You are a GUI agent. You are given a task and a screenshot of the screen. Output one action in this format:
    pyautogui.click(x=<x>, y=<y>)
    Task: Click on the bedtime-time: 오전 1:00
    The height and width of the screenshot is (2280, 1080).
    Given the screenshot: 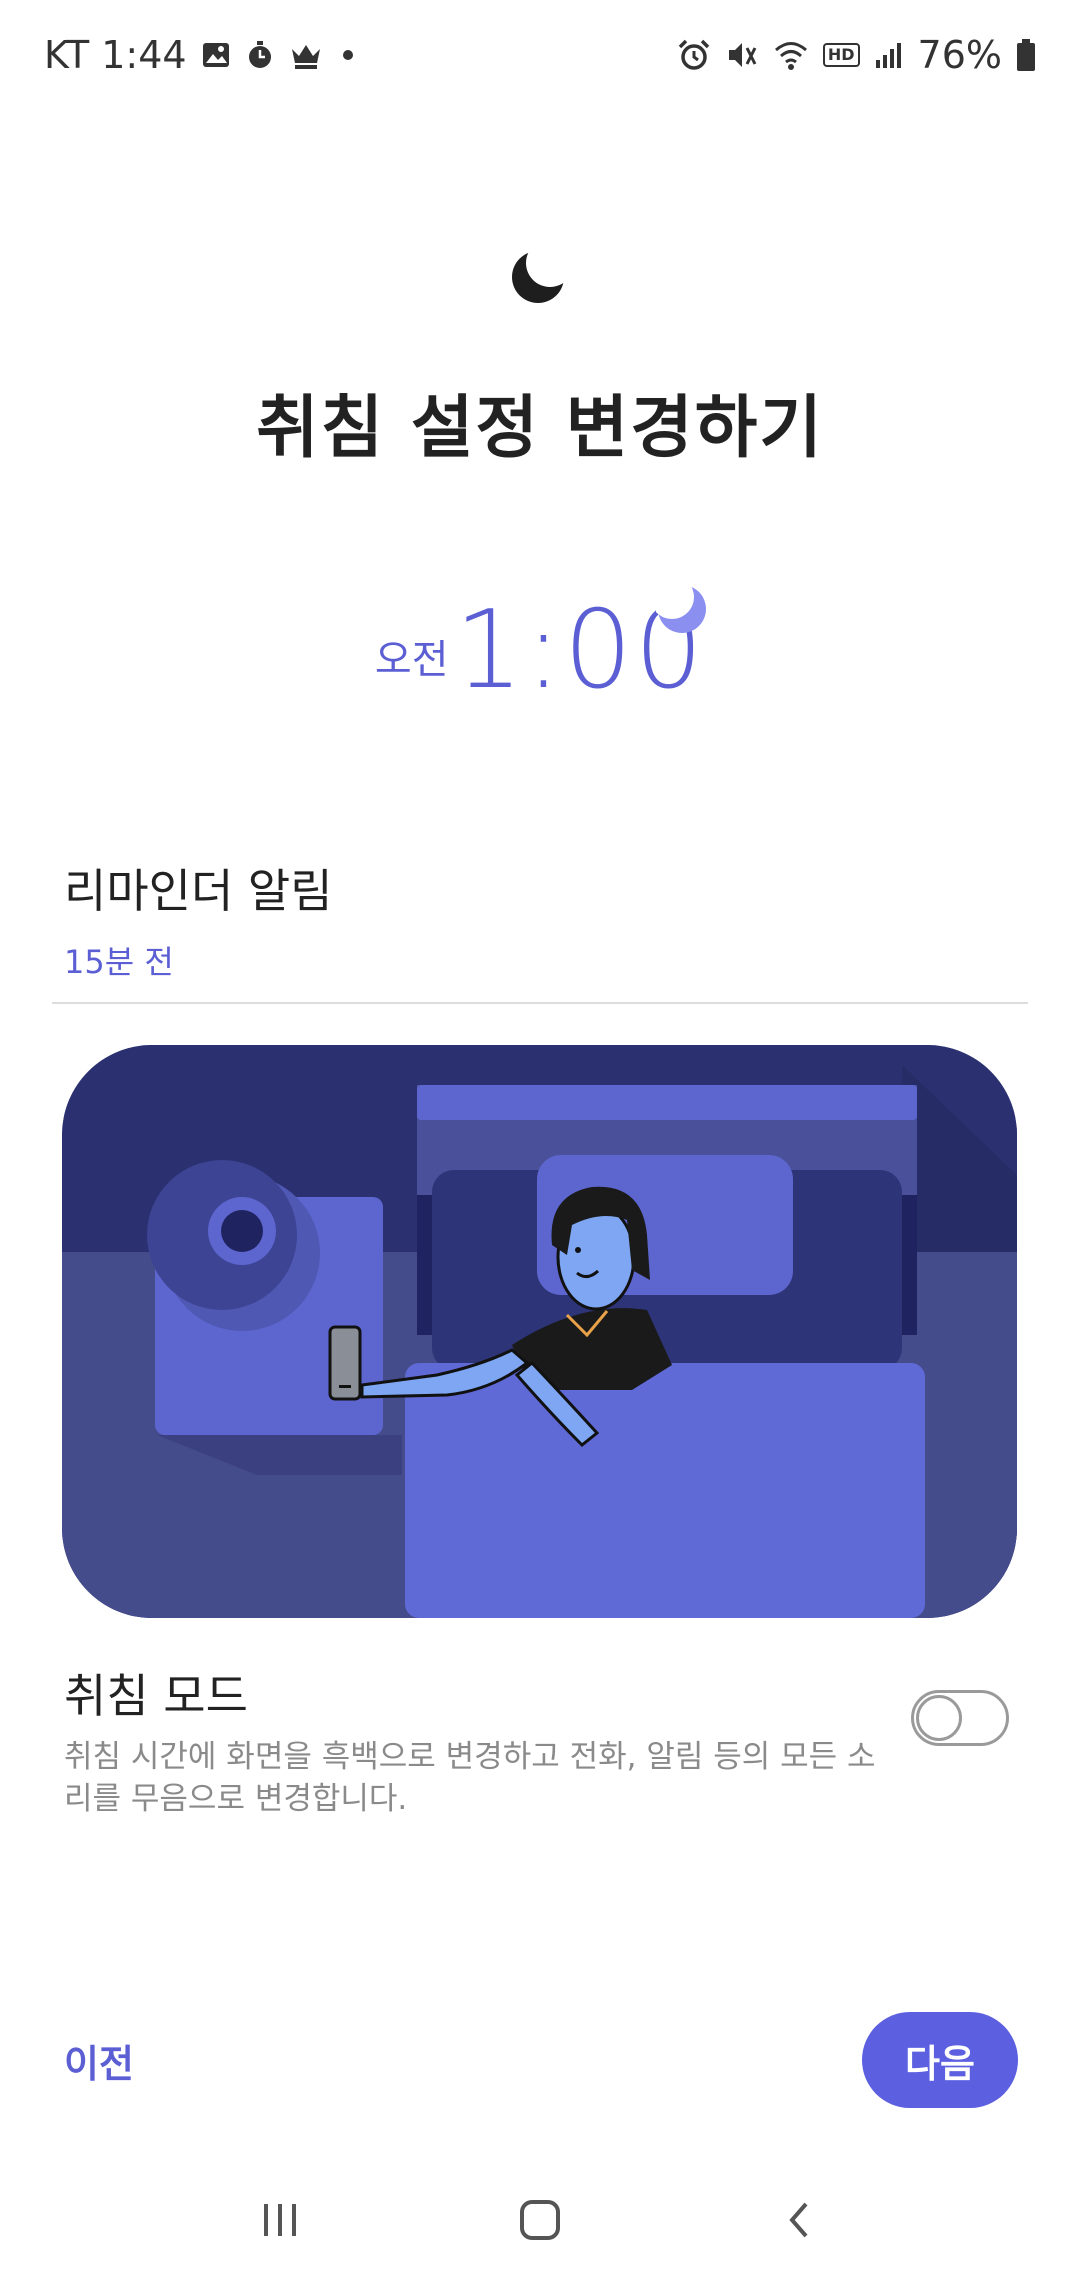 What is the action you would take?
    pyautogui.click(x=540, y=645)
    